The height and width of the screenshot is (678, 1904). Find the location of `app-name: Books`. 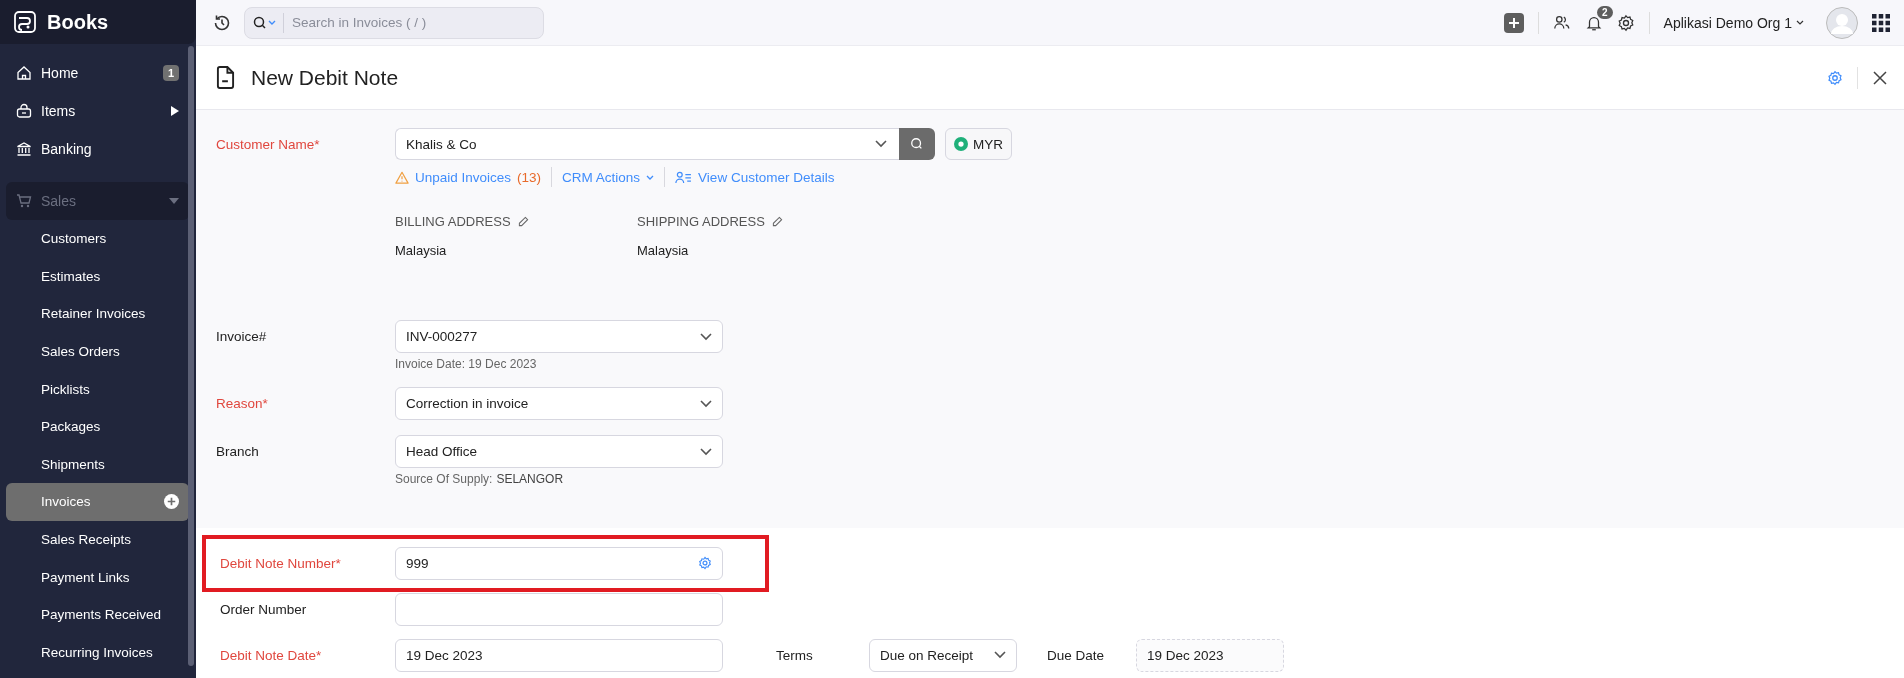

app-name: Books is located at coordinates (78, 22).